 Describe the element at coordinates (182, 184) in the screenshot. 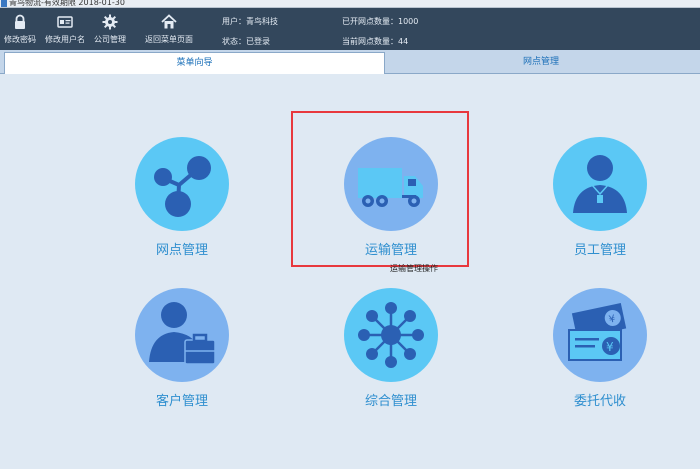

I see `network-nodes-icon` at that location.